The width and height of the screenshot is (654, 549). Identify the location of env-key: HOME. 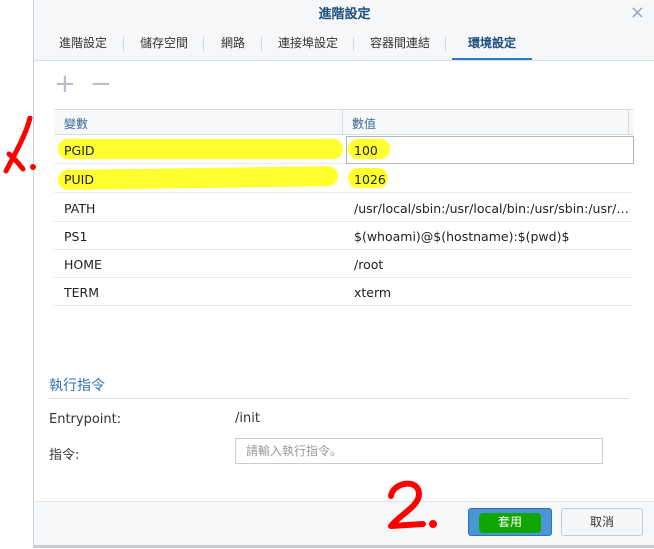
(83, 264).